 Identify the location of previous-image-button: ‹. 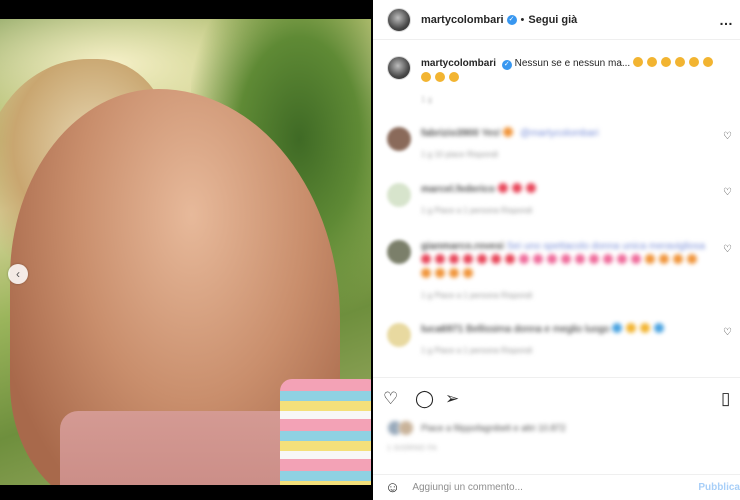
(18, 274).